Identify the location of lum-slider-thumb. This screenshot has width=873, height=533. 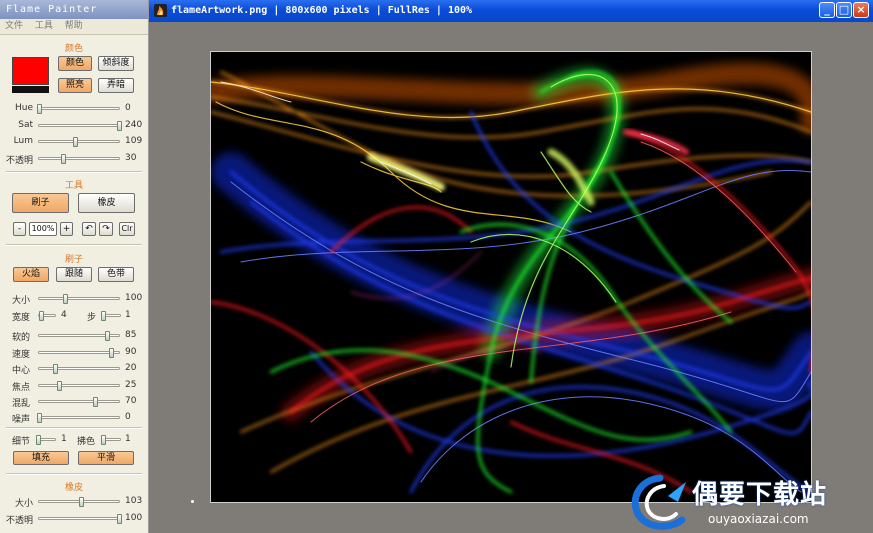
(75, 142).